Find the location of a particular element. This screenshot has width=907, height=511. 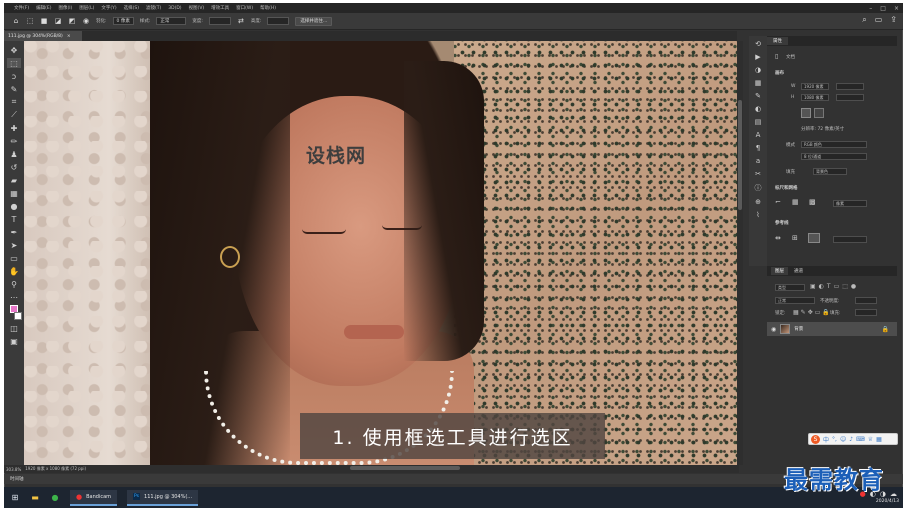

type-tool-icon: T is located at coordinates (14, 219).